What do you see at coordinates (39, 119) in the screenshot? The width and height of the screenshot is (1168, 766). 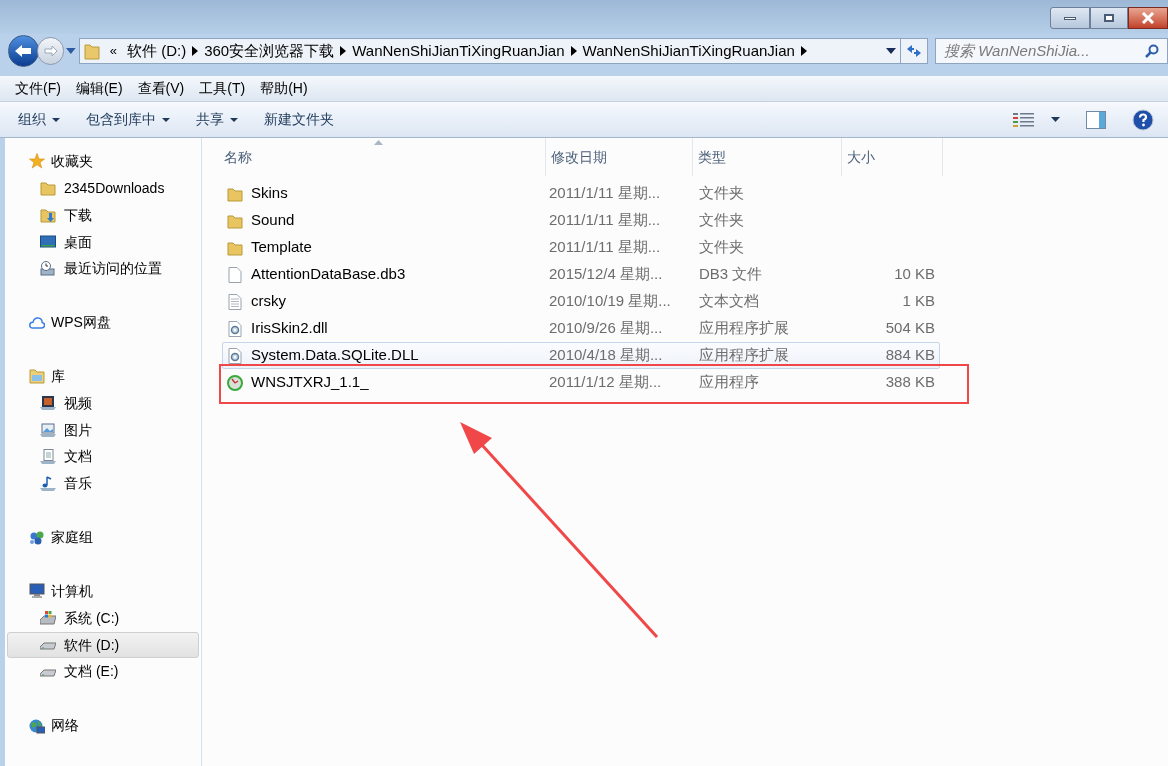 I see `toolbar-button: 组织` at bounding box center [39, 119].